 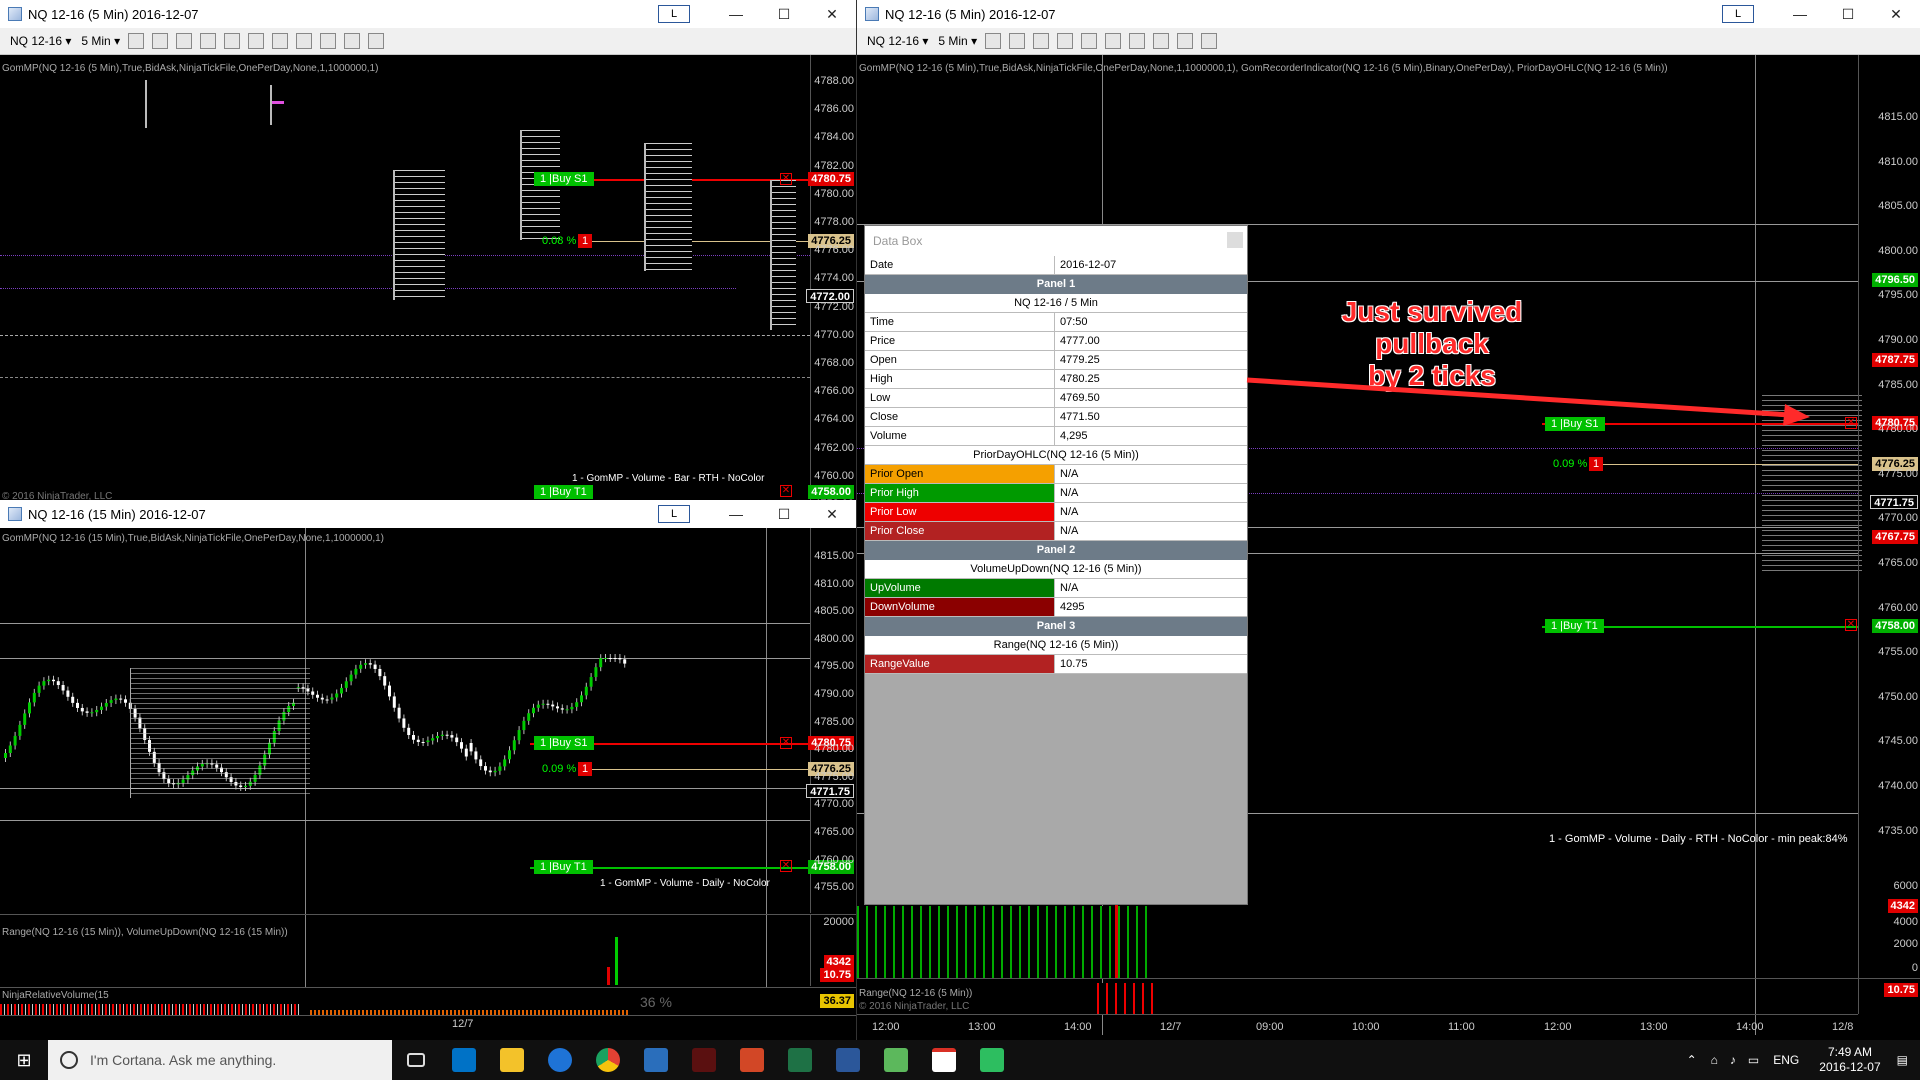 I want to click on keyboard-icon: ▭, so click(x=1753, y=1060).